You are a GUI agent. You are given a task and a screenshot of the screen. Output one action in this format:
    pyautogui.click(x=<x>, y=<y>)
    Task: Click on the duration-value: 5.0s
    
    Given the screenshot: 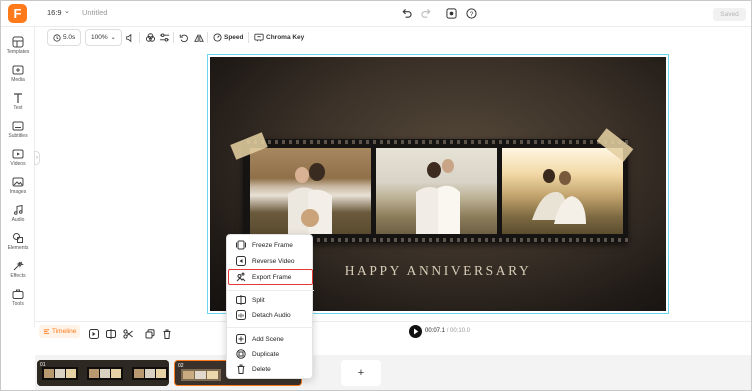 What is the action you would take?
    pyautogui.click(x=69, y=37)
    